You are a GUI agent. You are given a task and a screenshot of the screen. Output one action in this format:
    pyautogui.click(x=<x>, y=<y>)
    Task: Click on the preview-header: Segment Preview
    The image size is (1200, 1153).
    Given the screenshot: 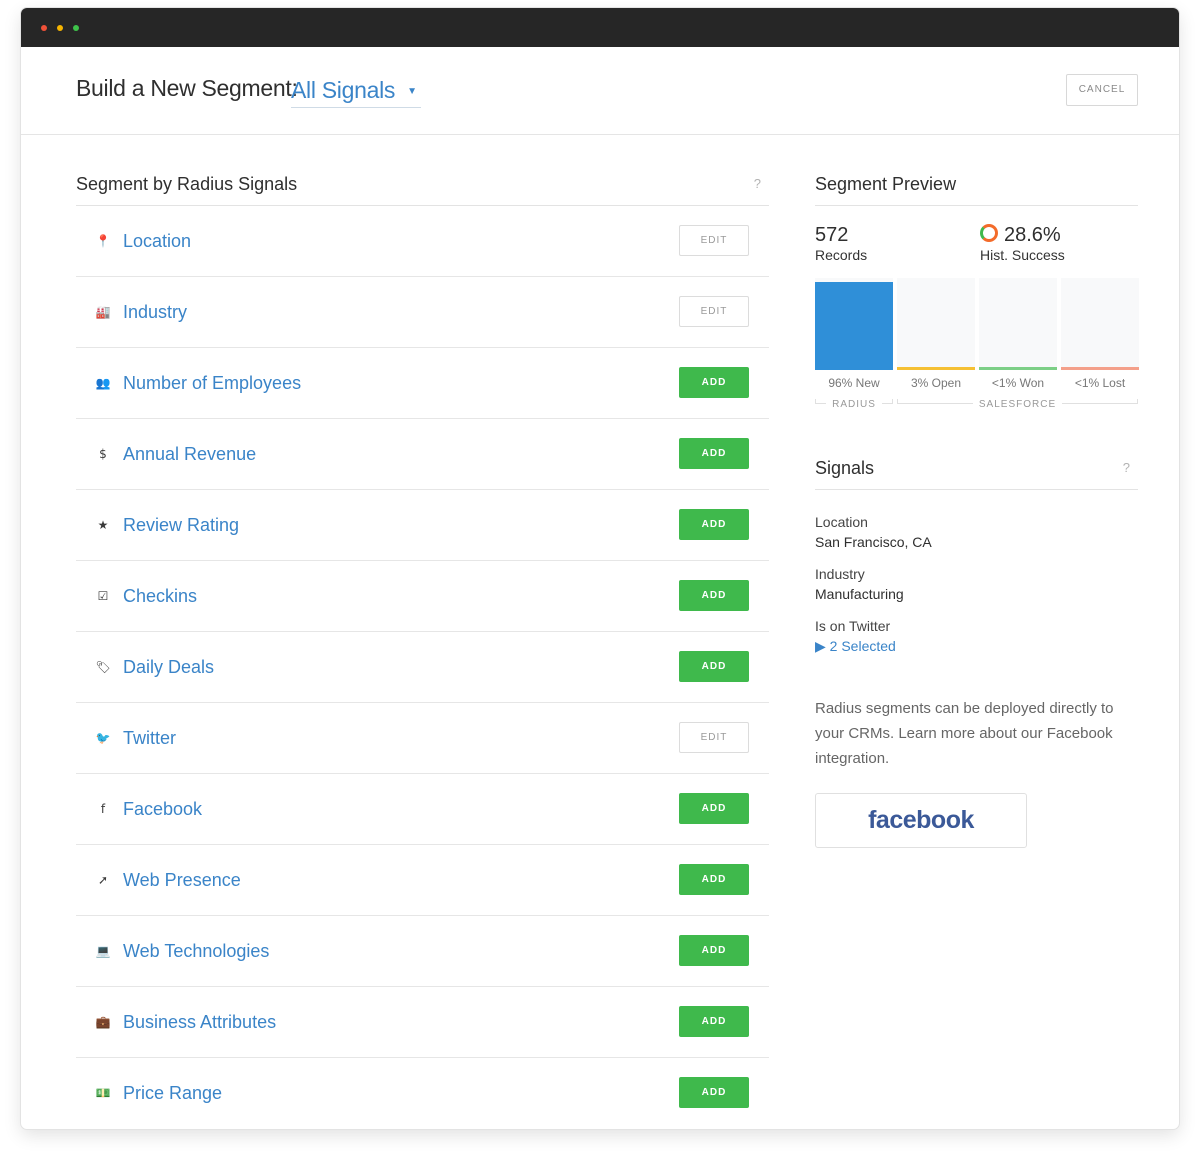 What is the action you would take?
    pyautogui.click(x=976, y=187)
    